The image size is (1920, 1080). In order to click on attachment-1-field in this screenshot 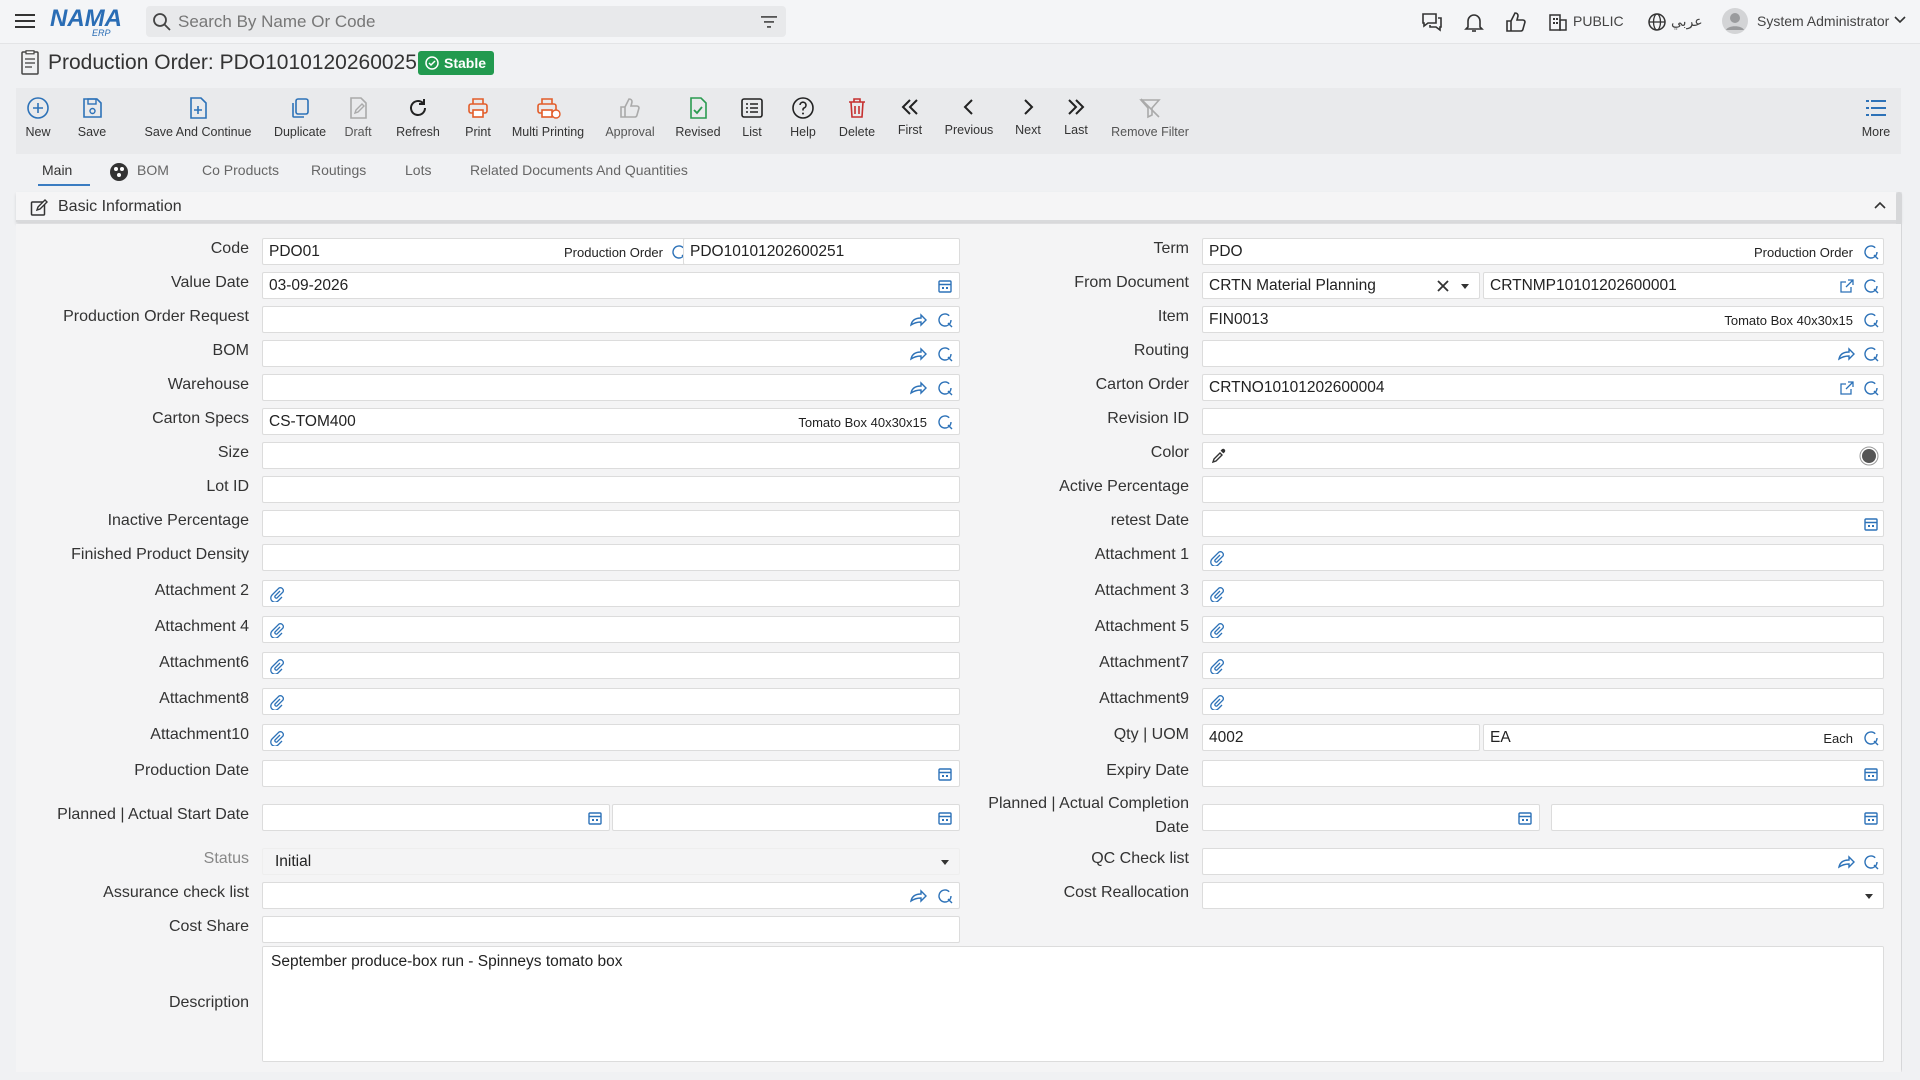, I will do `click(1543, 557)`.